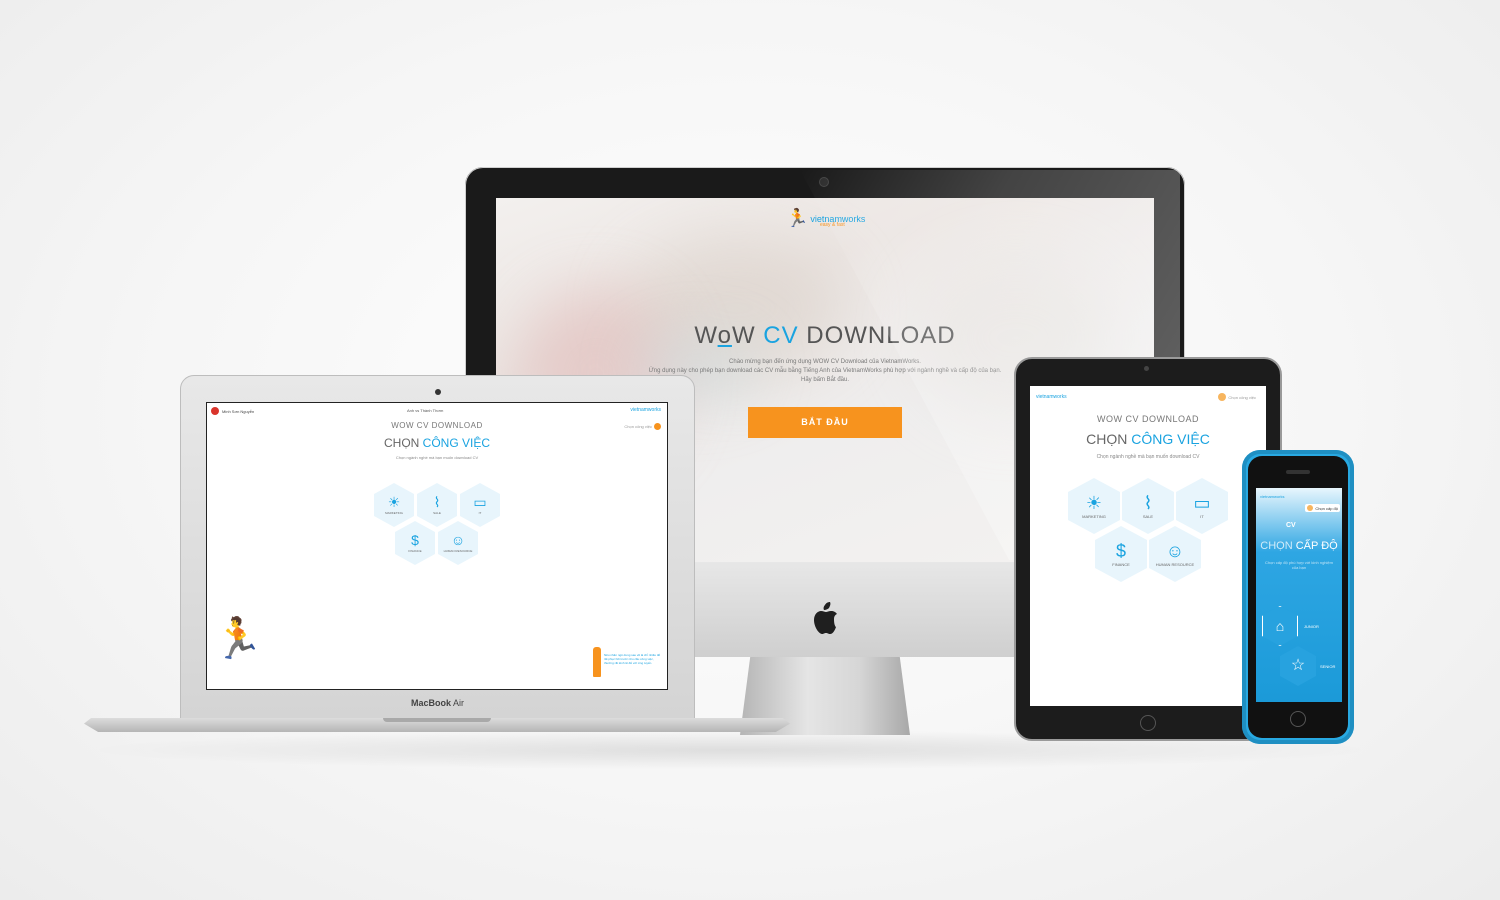 The height and width of the screenshot is (900, 1500). Describe the element at coordinates (797, 218) in the screenshot. I see `running-man-icon: 🏃` at that location.